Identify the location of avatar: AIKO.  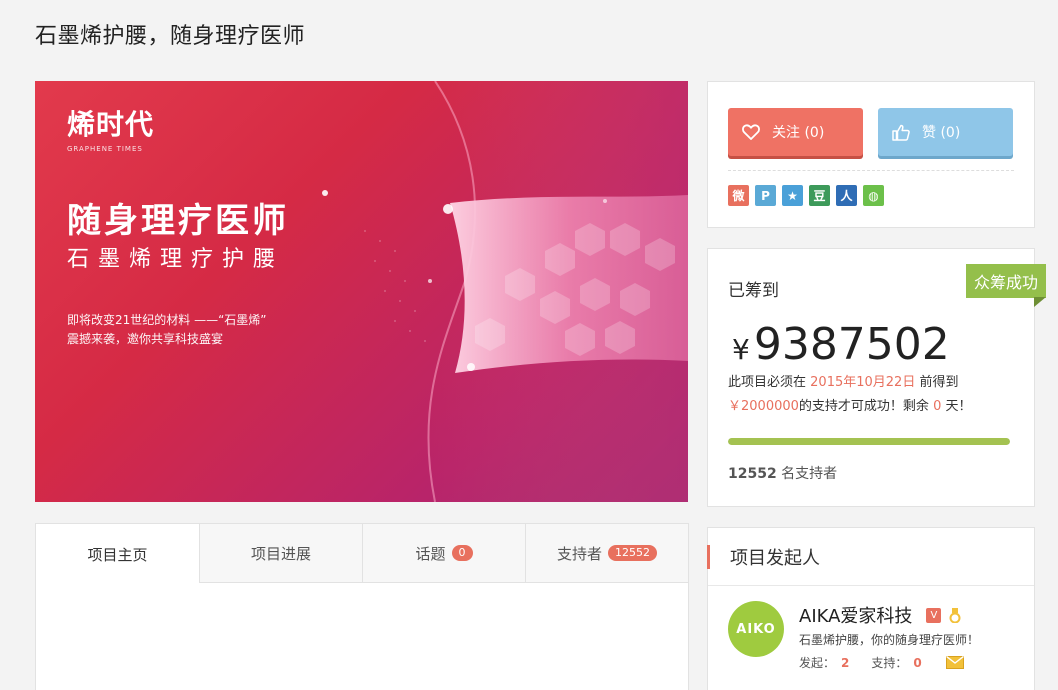
(756, 629).